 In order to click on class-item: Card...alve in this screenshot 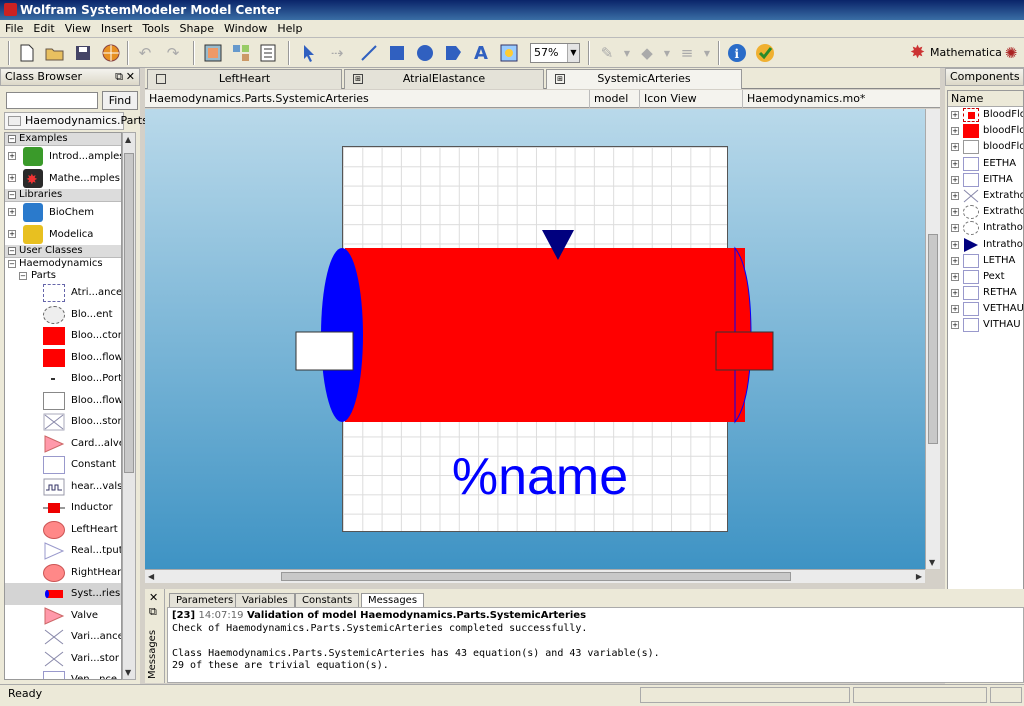, I will do `click(63, 444)`.